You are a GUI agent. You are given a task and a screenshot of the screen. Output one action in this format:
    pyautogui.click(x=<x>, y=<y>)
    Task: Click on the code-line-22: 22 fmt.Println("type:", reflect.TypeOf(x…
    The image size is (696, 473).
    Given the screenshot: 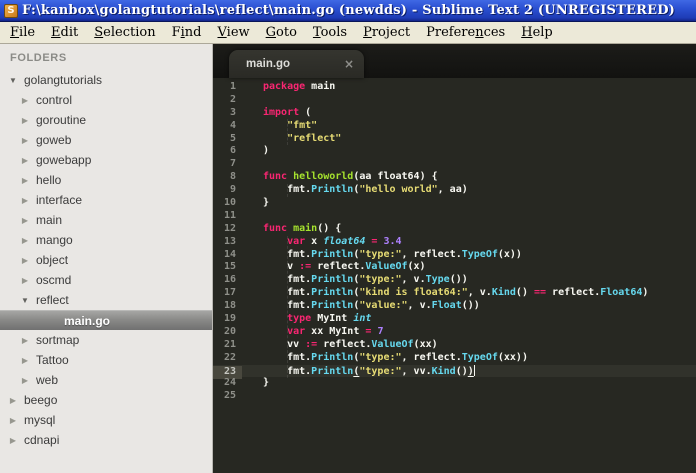 What is the action you would take?
    pyautogui.click(x=454, y=358)
    